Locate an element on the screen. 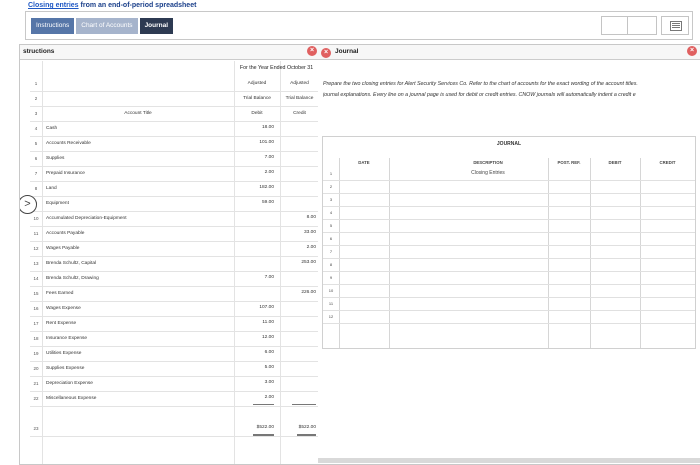 The height and width of the screenshot is (465, 700). tab-journal: Journal is located at coordinates (156, 26).